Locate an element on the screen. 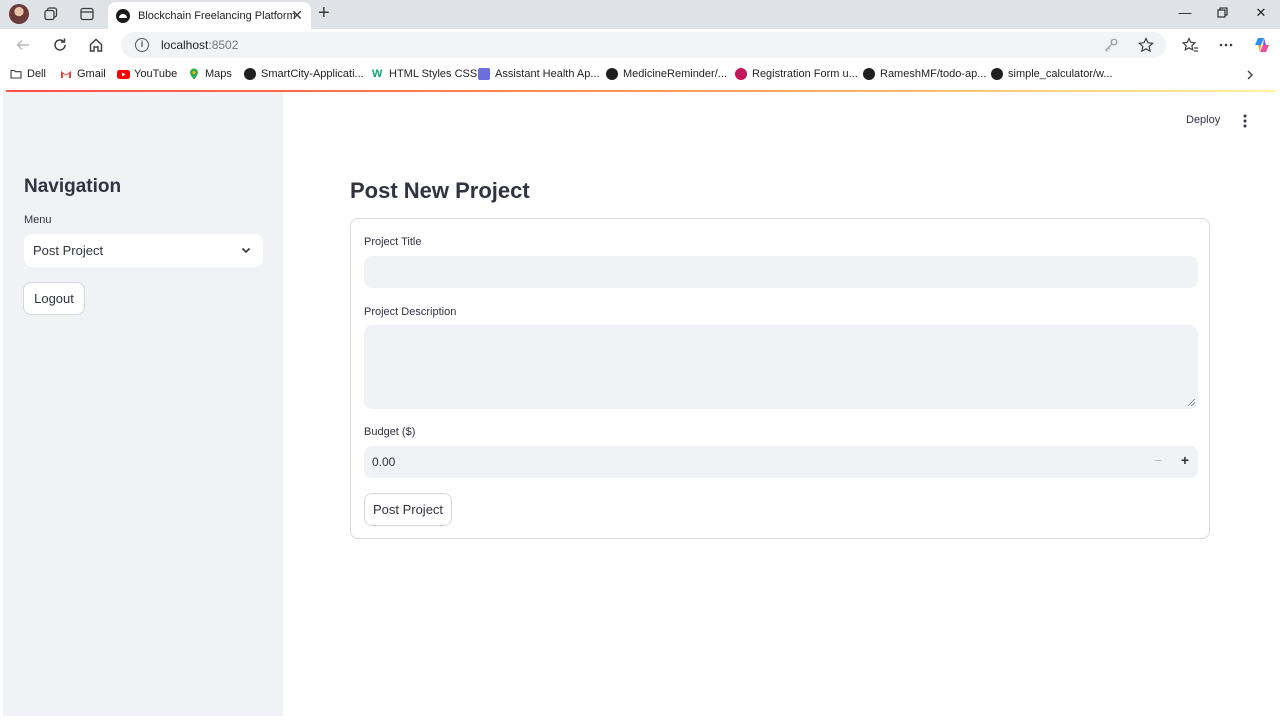 This screenshot has height=720, width=1280. post-project-button: Post Project is located at coordinates (408, 509).